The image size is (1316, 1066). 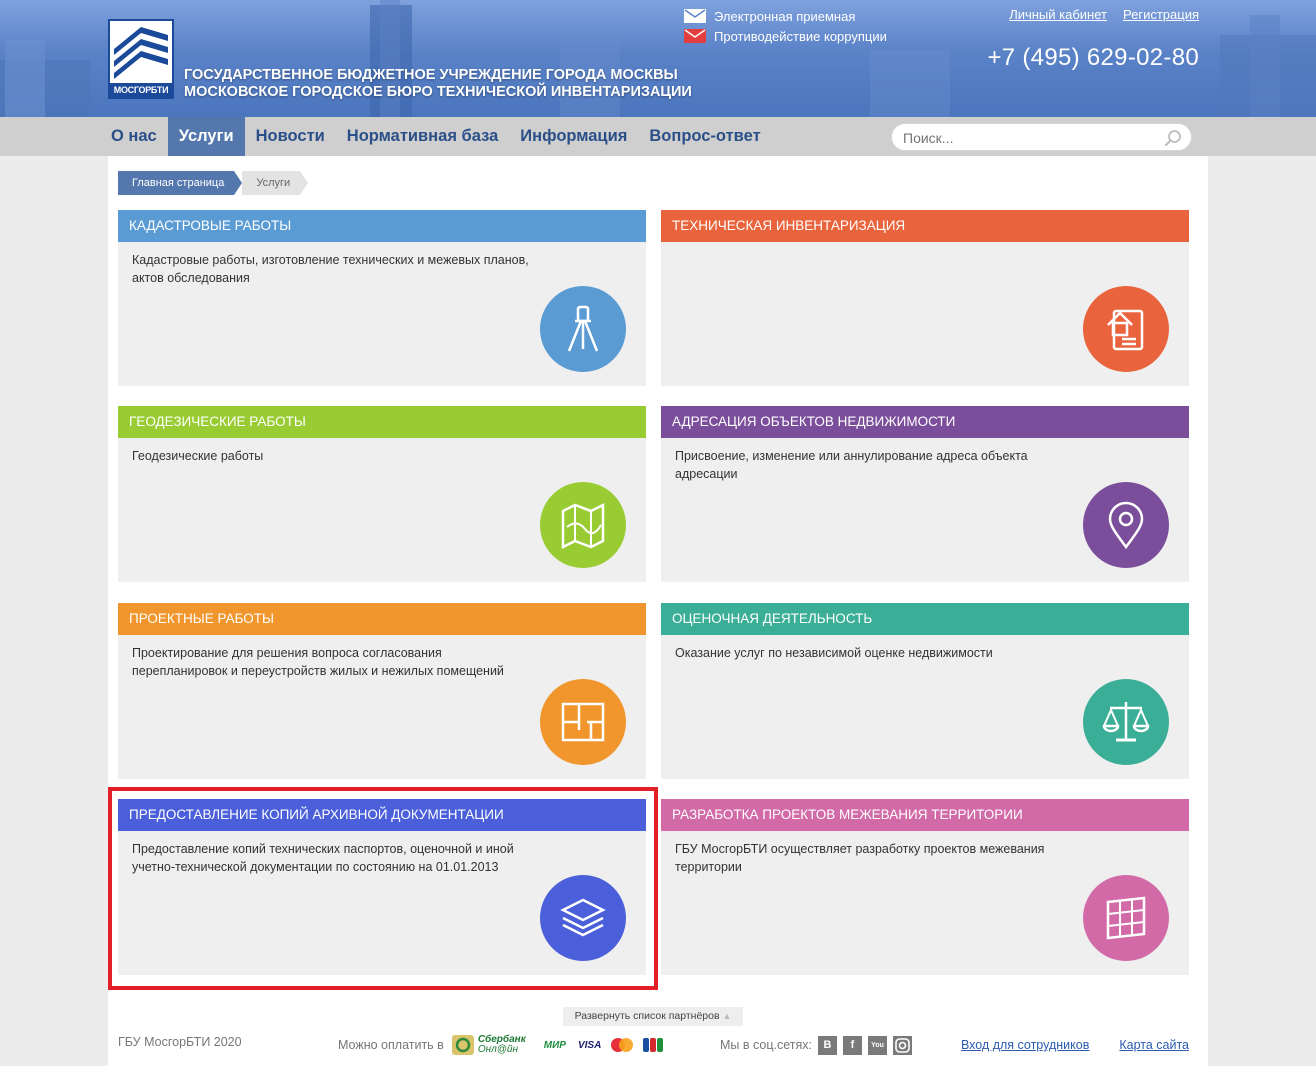 What do you see at coordinates (1173, 138) in the screenshot?
I see `search-icon` at bounding box center [1173, 138].